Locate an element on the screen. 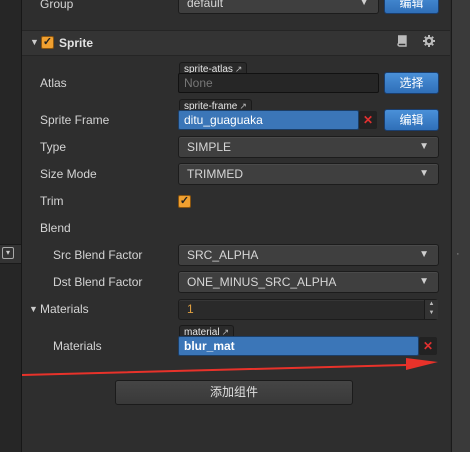 This screenshot has width=470, height=452. left-side-panel is located at coordinates (11, 226).